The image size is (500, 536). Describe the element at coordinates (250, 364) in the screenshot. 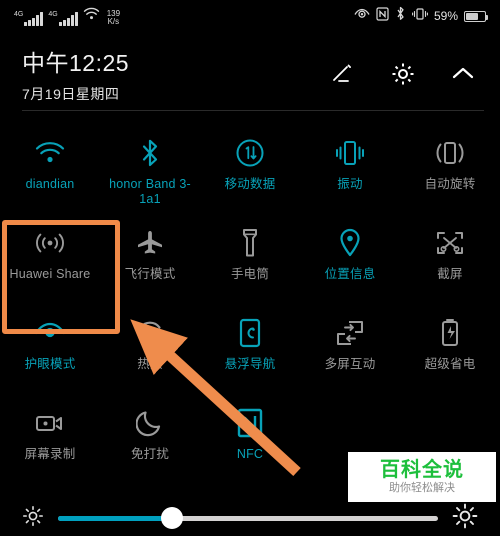

I see `tile-label: 悬浮导航` at that location.